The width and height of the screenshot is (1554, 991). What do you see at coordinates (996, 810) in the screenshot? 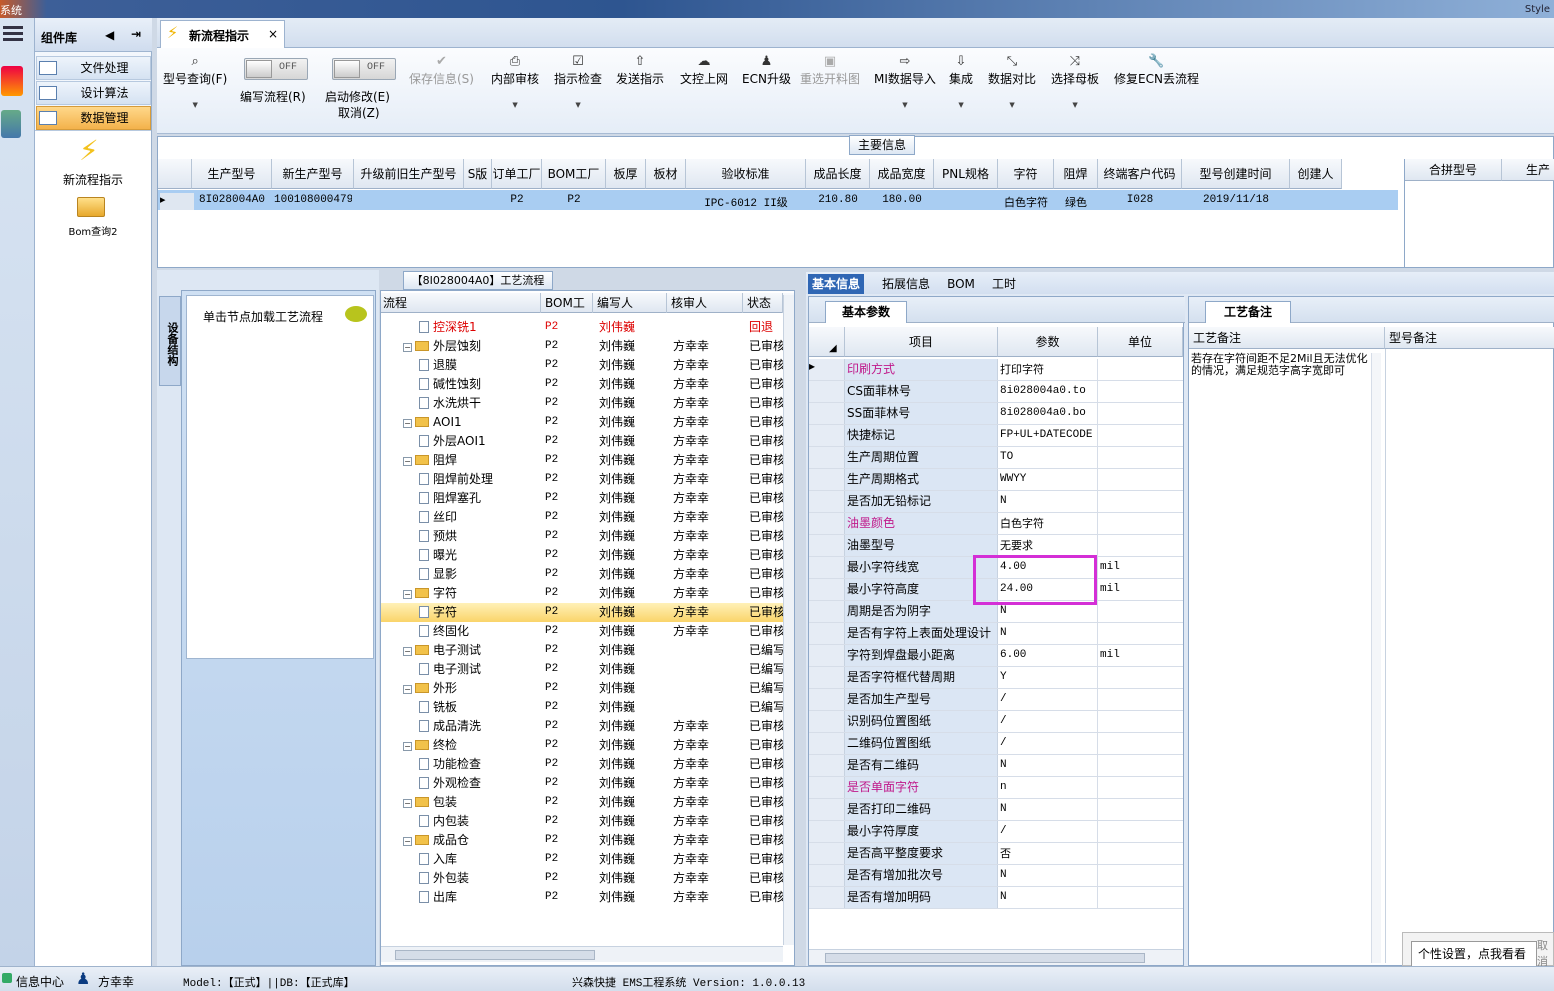
I see `param-row: 是否打印二维码 N` at bounding box center [996, 810].